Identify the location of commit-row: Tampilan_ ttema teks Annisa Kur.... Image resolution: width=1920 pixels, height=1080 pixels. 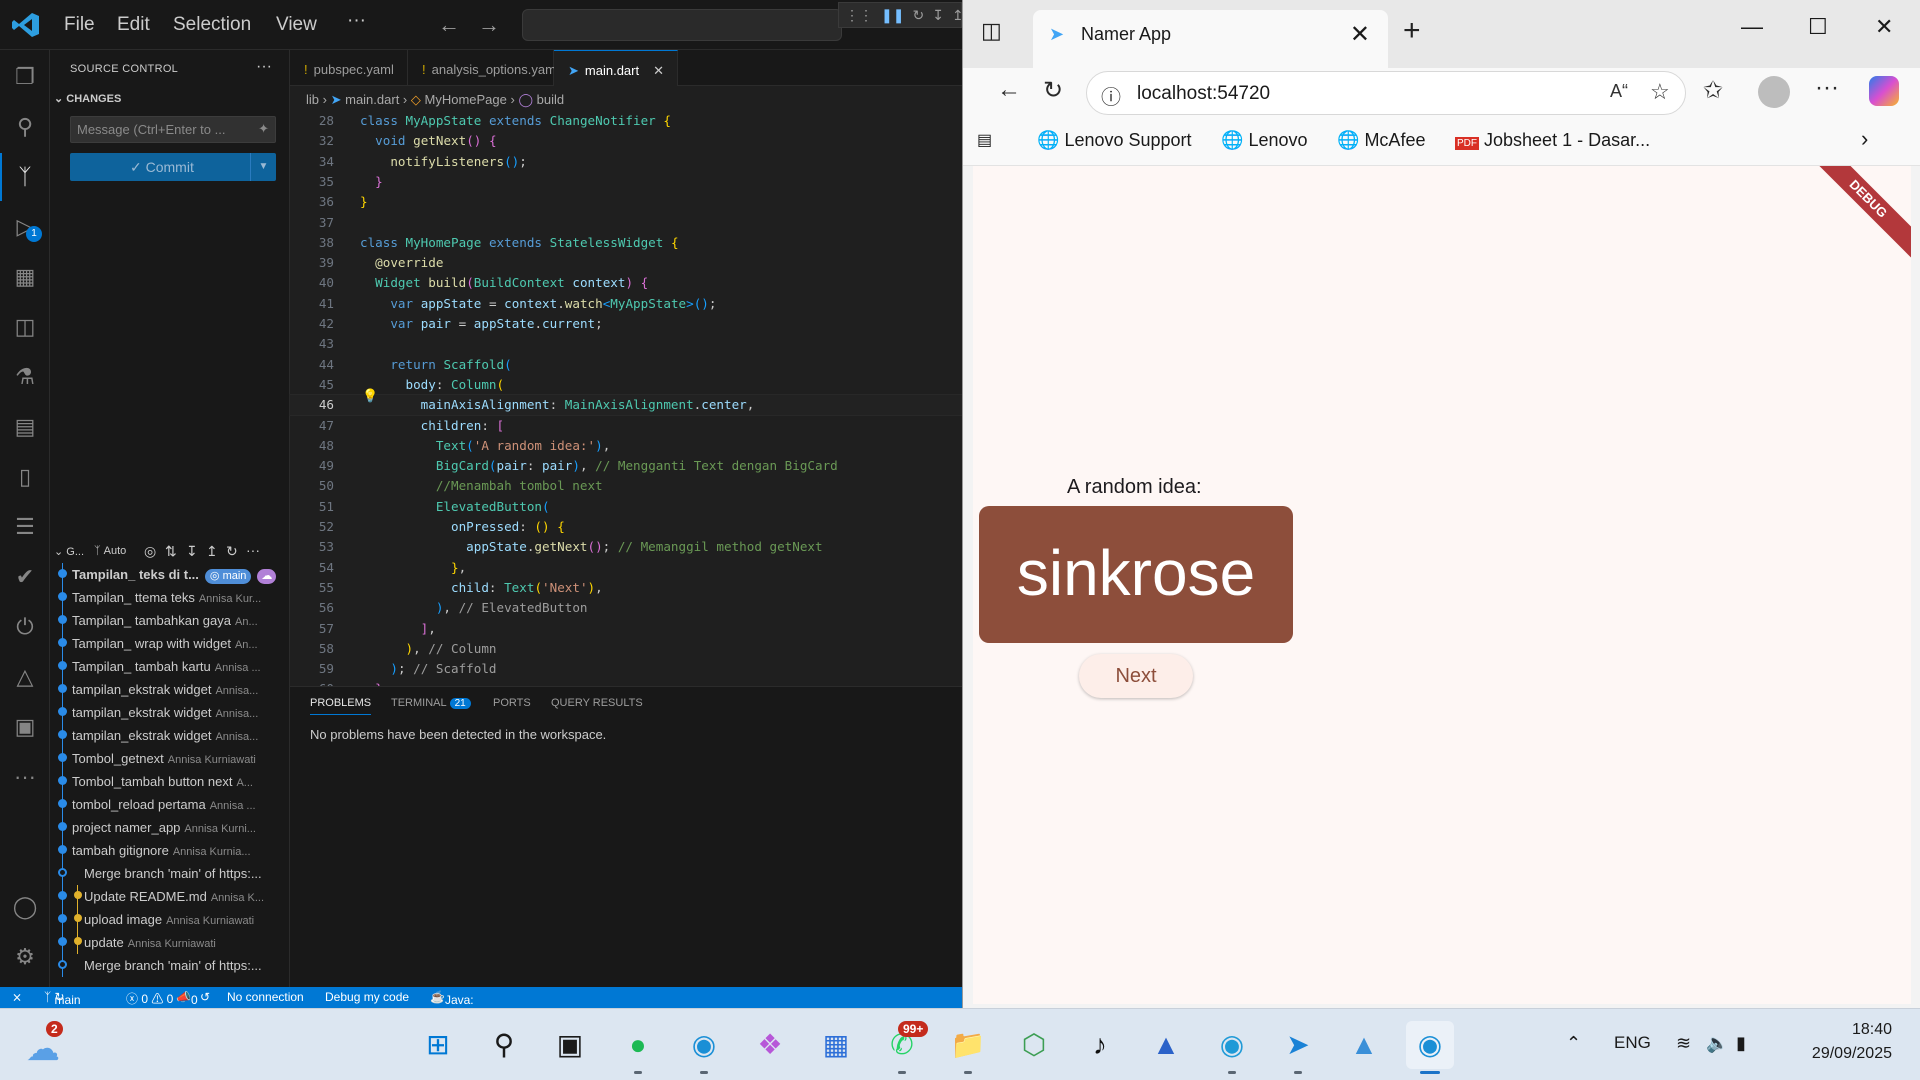
(170, 597).